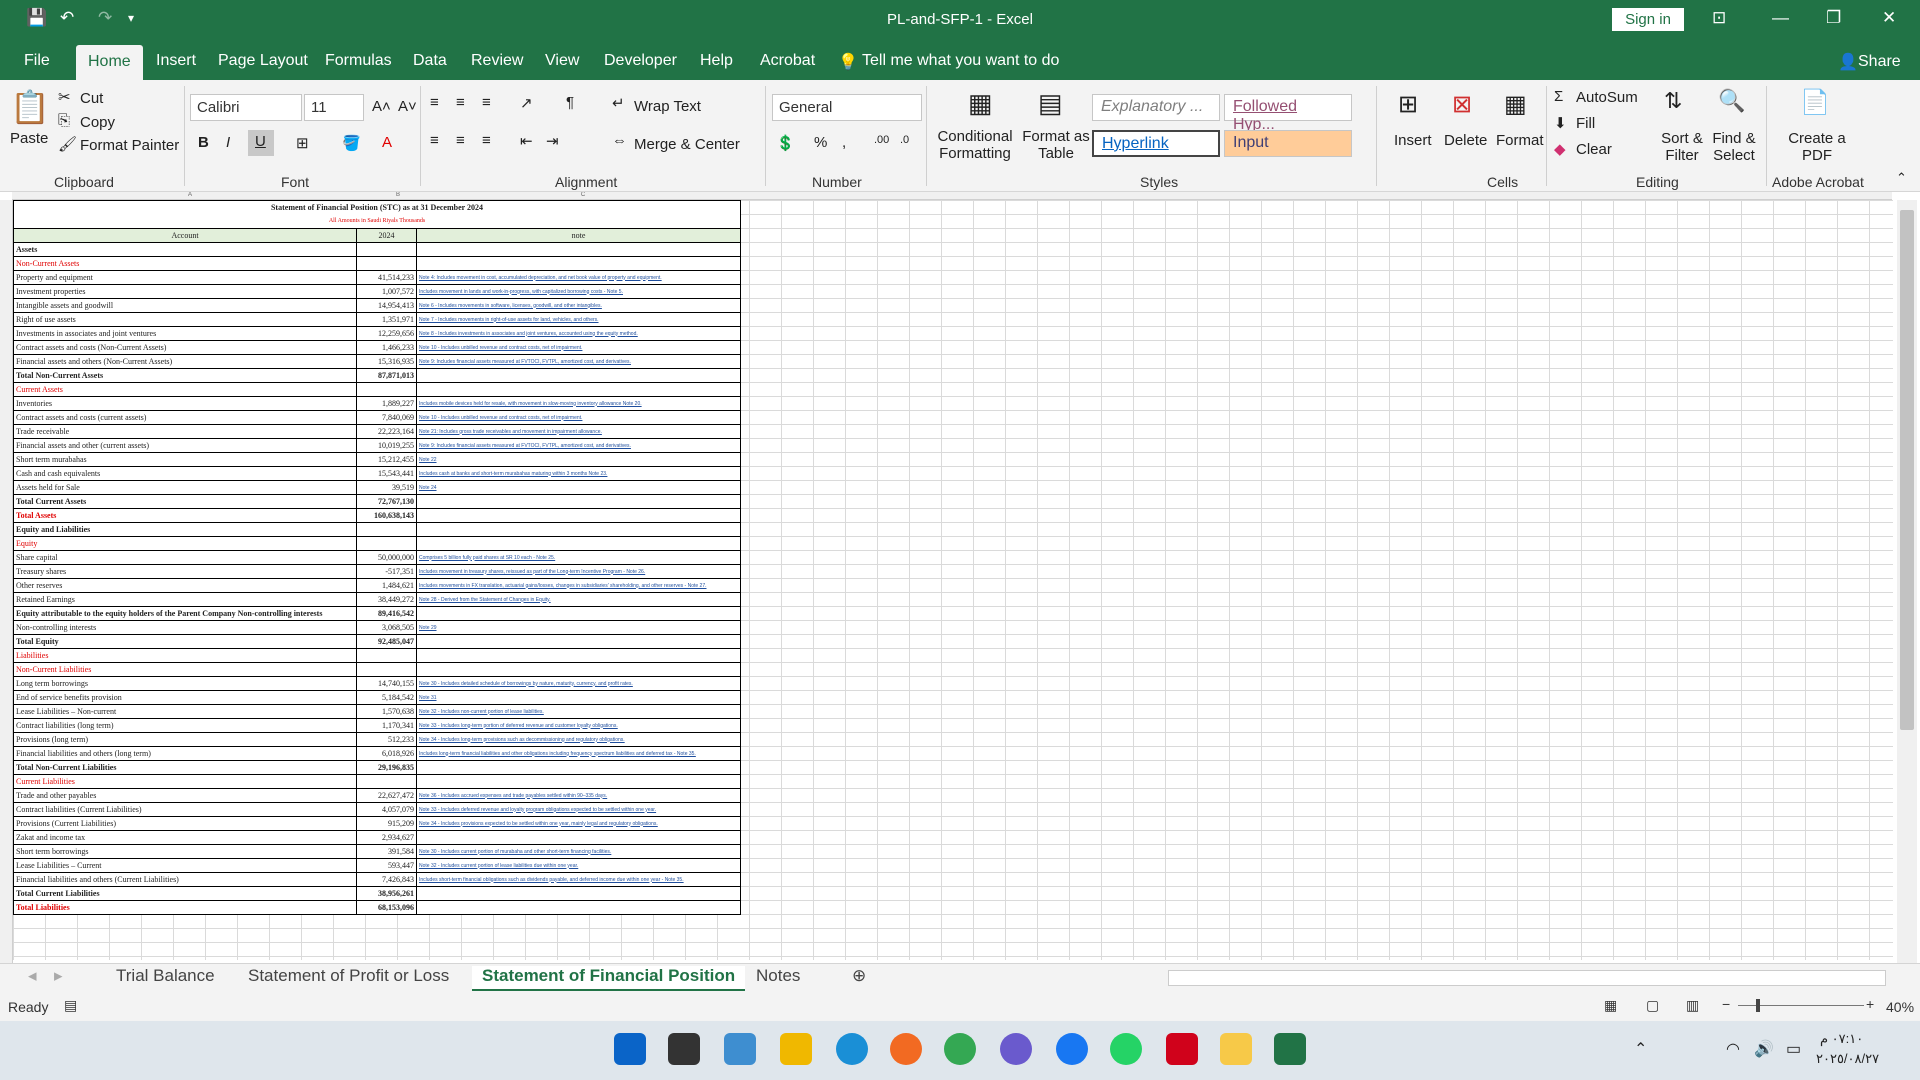 This screenshot has width=1920, height=1080. What do you see at coordinates (1692, 1005) in the screenshot?
I see `page-break-view-icon: ▥` at bounding box center [1692, 1005].